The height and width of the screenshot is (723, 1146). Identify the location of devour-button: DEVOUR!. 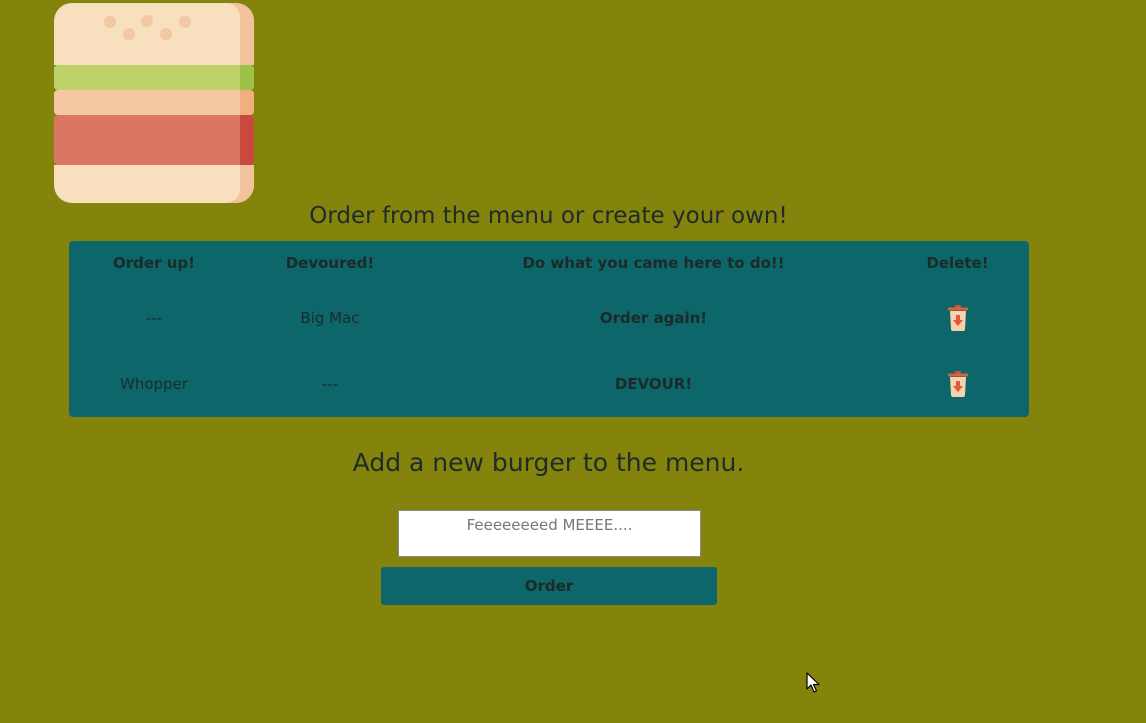
(653, 384).